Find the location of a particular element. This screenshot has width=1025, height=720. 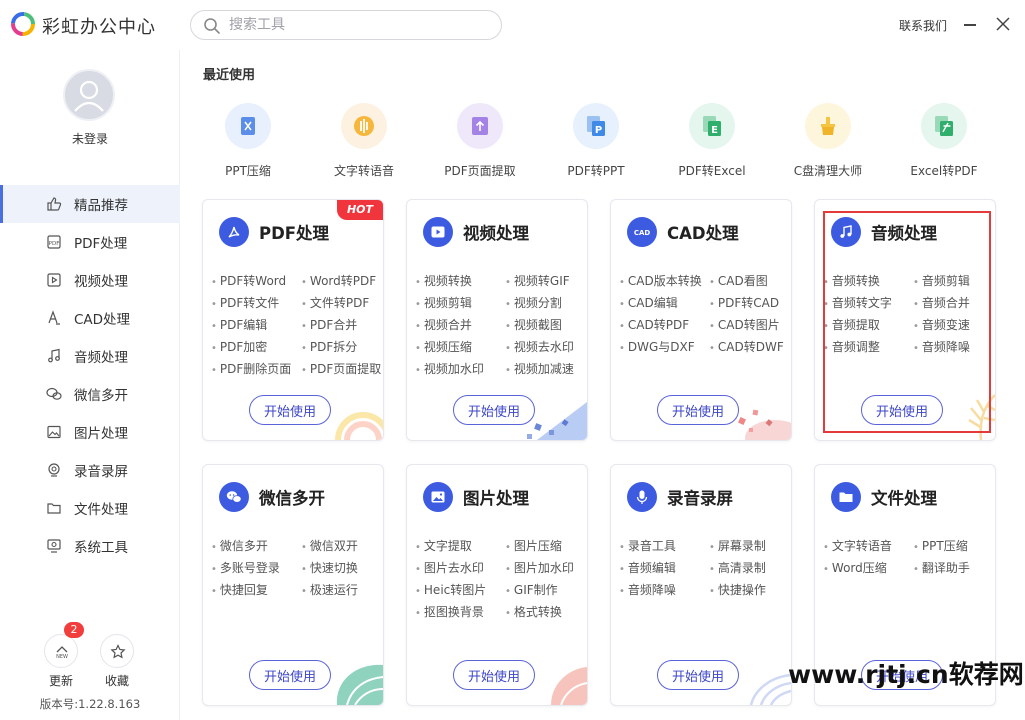

feature-link: 音频转换 is located at coordinates (851, 280).